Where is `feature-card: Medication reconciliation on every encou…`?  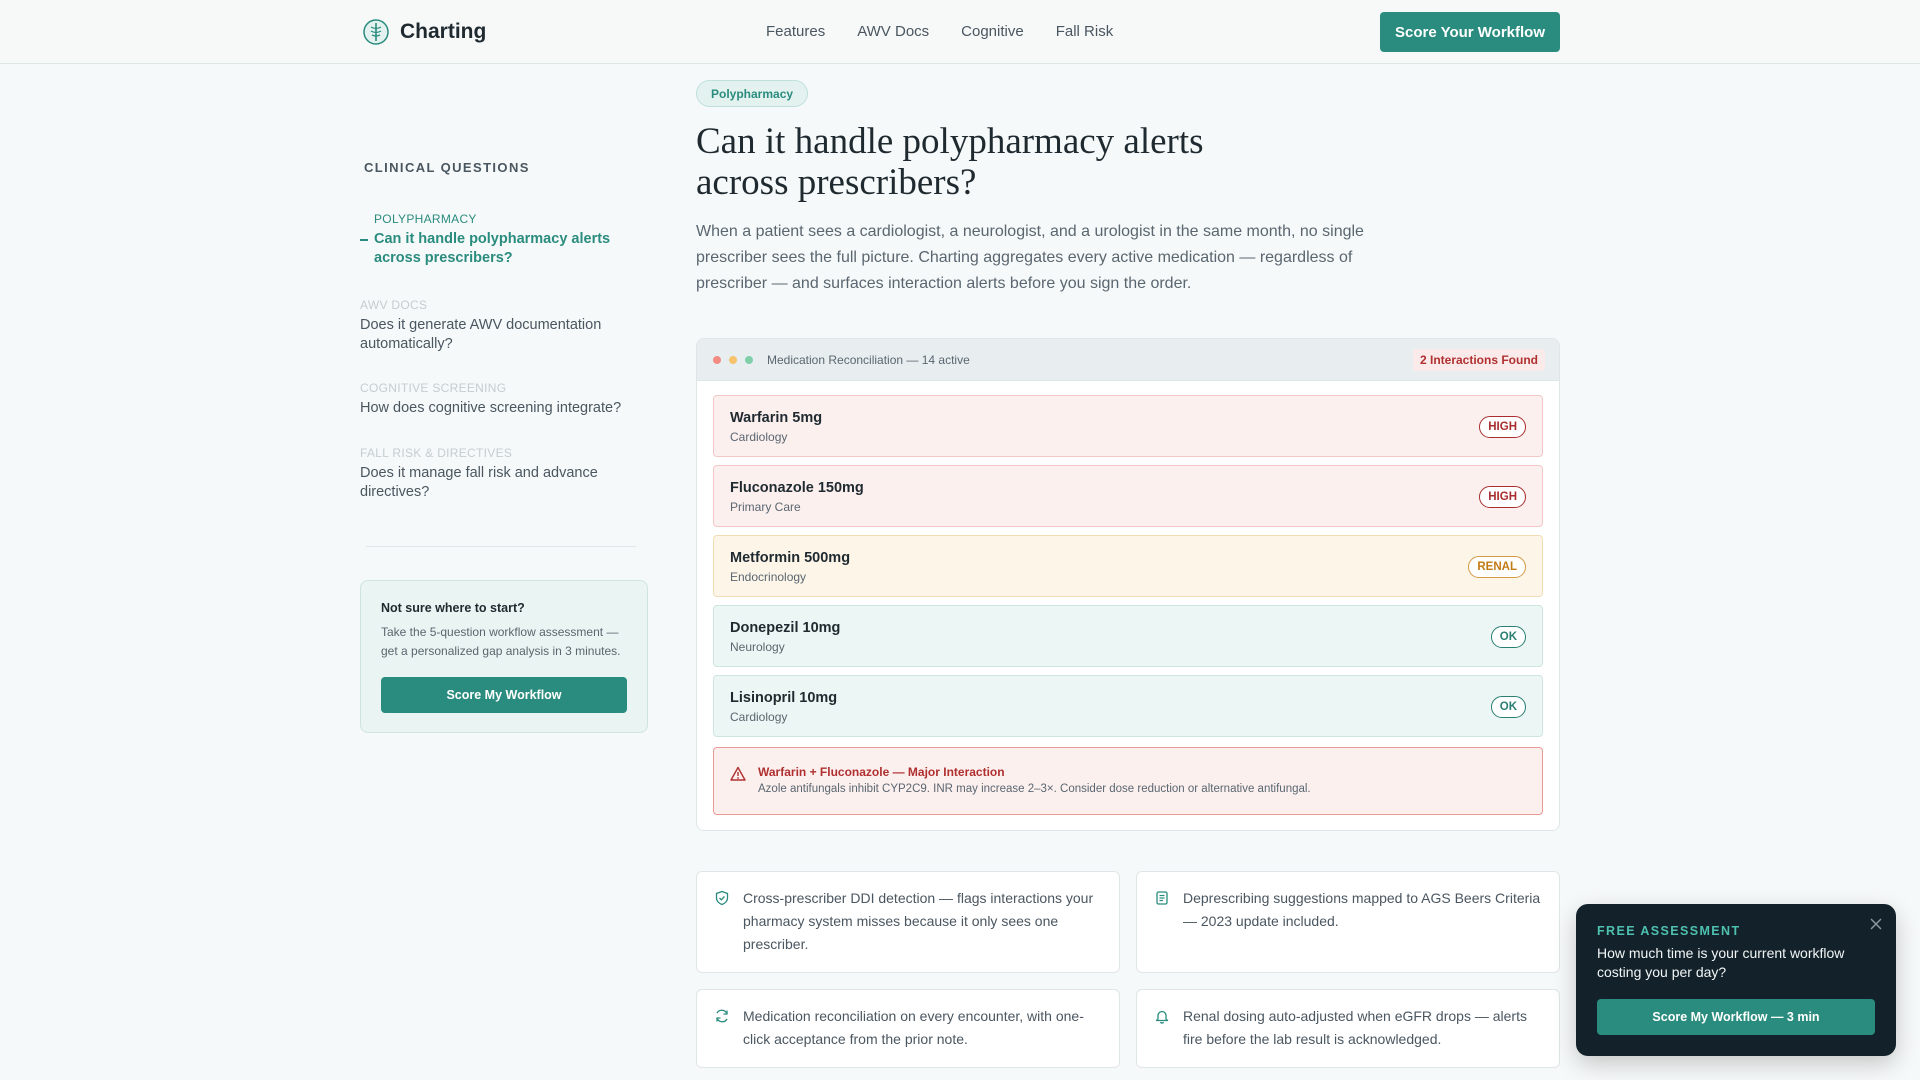 feature-card: Medication reconciliation on every encou… is located at coordinates (908, 1028).